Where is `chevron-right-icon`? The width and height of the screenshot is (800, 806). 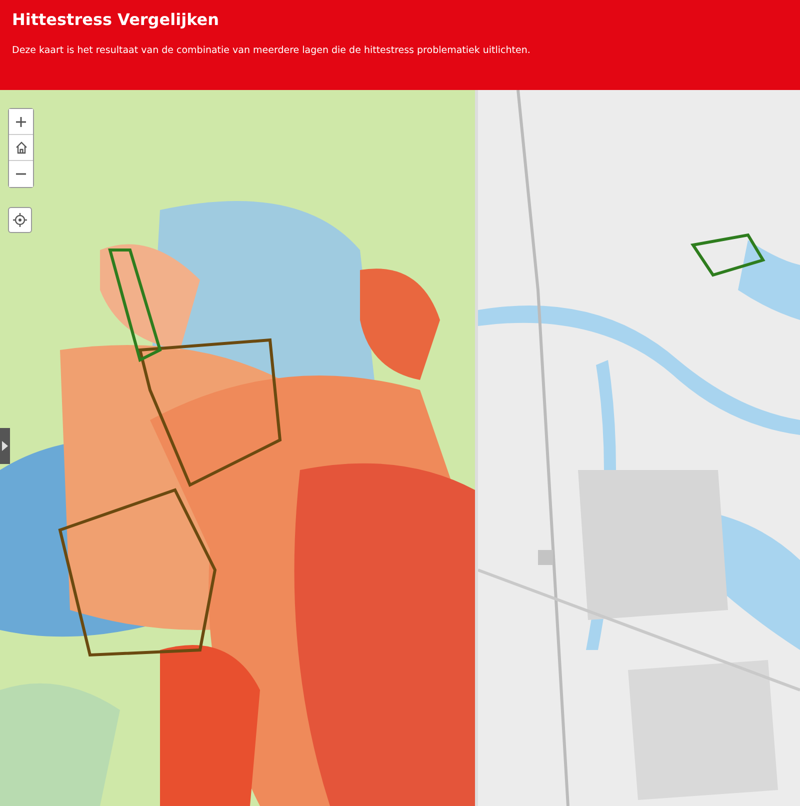 chevron-right-icon is located at coordinates (5, 446).